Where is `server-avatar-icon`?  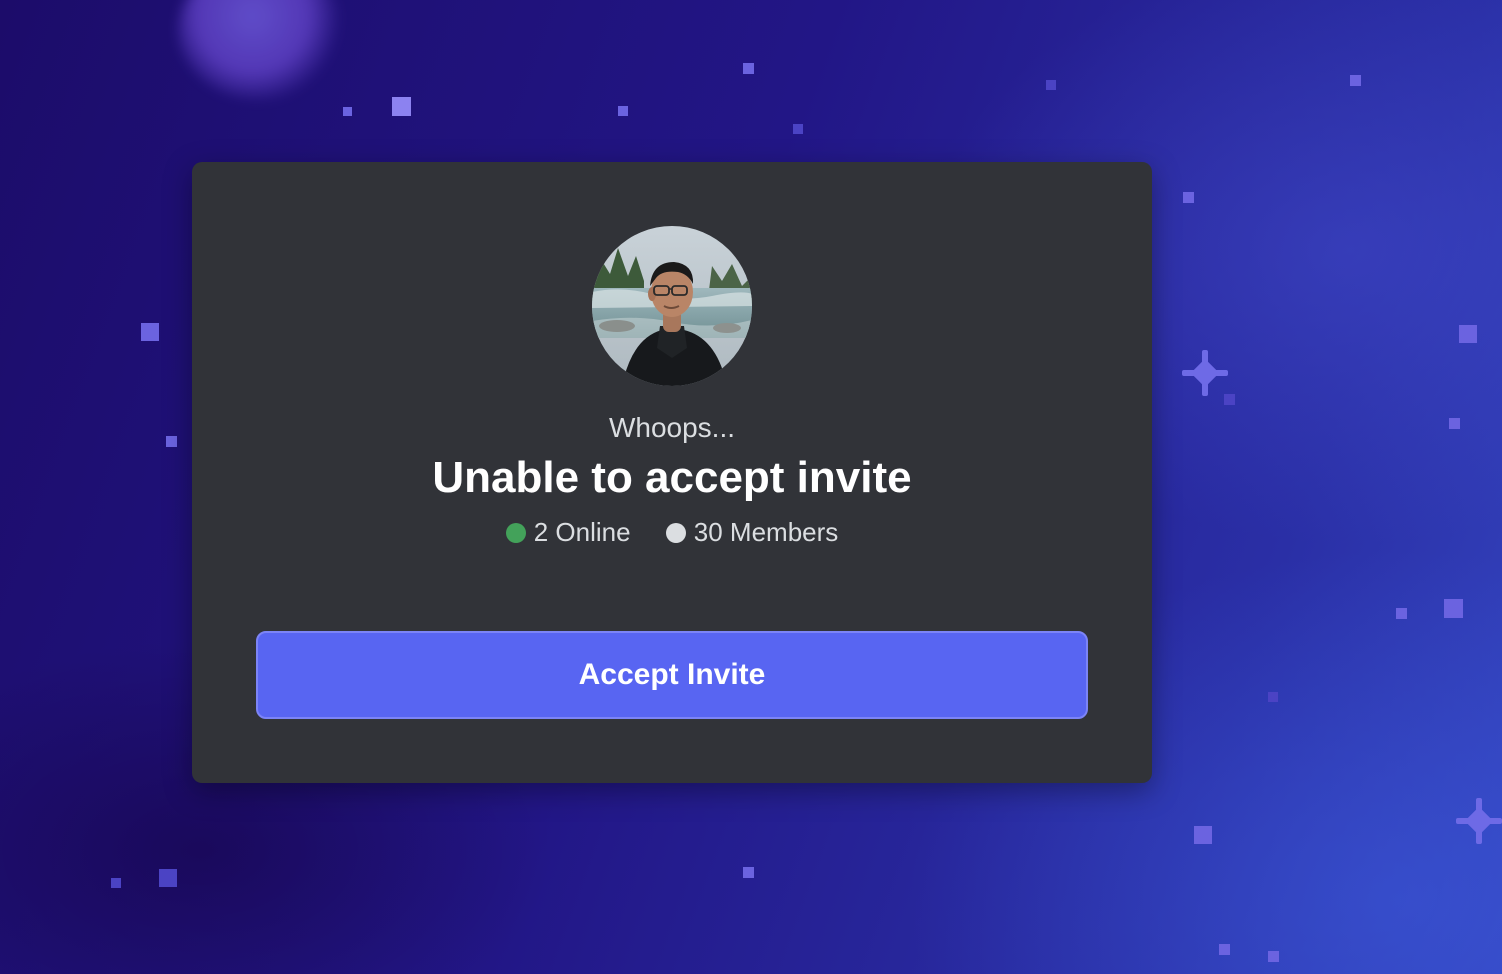 server-avatar-icon is located at coordinates (672, 306).